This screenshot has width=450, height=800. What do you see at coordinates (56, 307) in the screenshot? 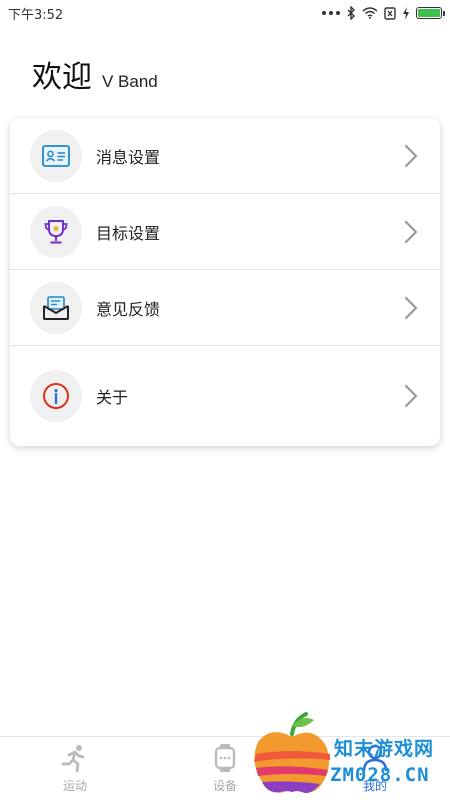
I see `feedback-mail-icon` at bounding box center [56, 307].